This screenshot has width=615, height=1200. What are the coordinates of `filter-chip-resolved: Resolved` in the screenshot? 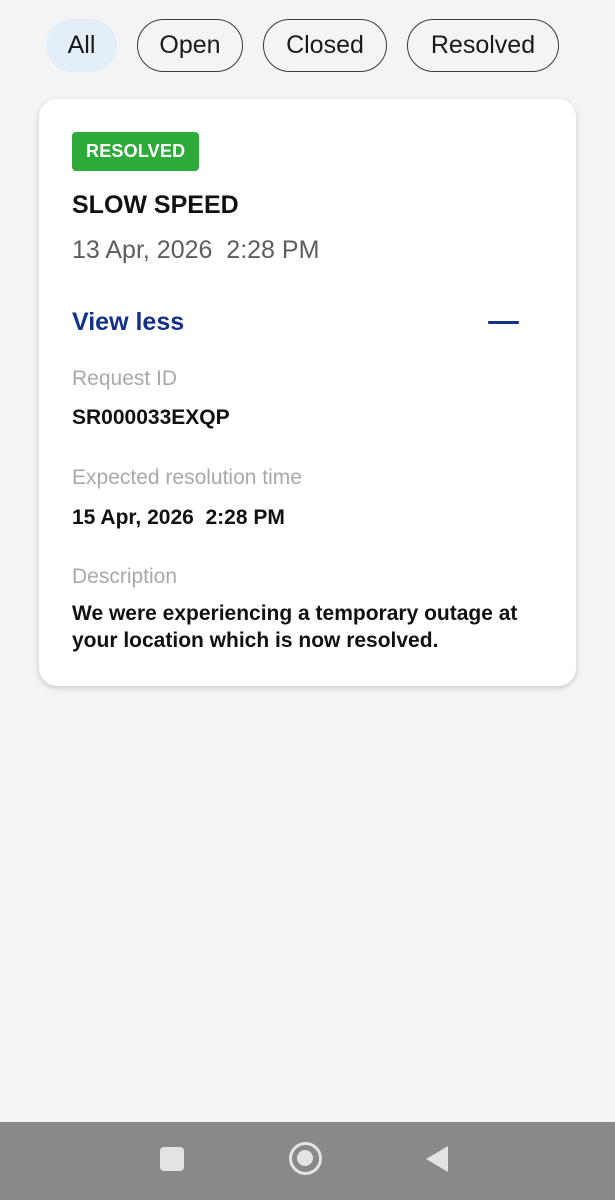 It's located at (483, 45).